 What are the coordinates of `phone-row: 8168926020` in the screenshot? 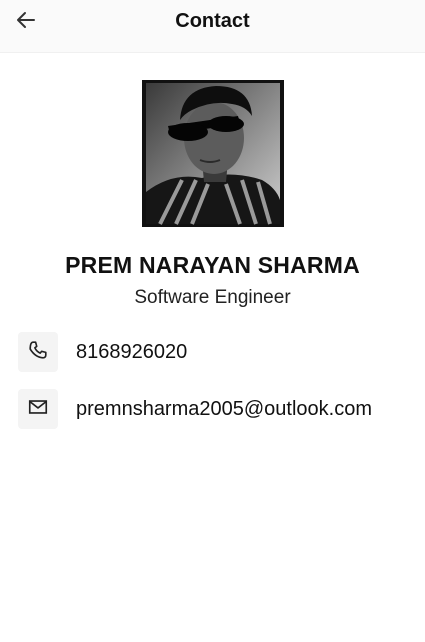 It's located at (102, 352).